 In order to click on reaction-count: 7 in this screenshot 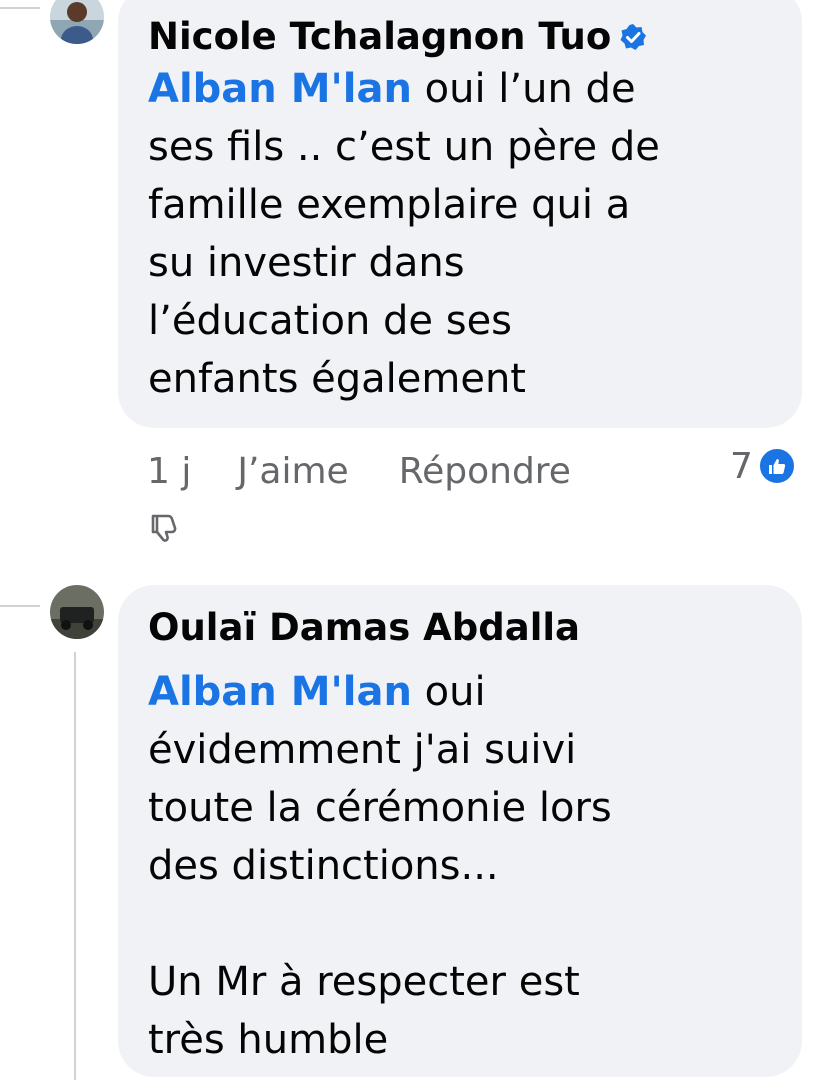, I will do `click(741, 466)`.